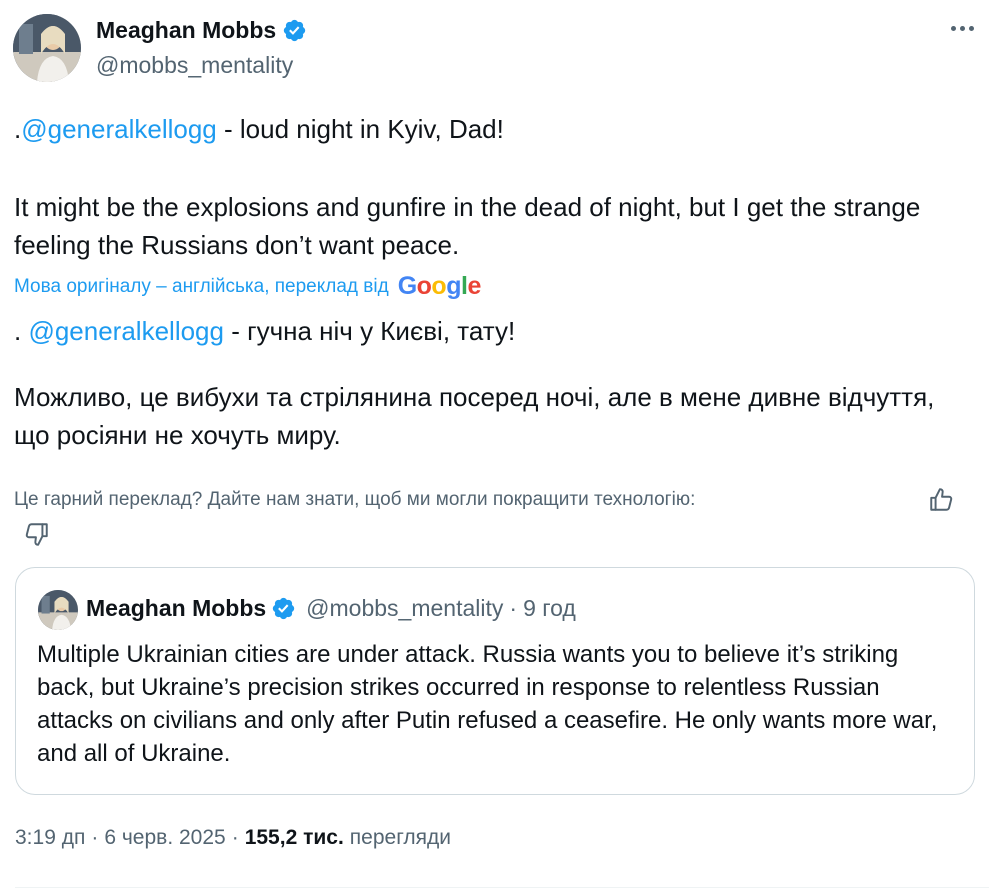 This screenshot has height=890, width=1004. Describe the element at coordinates (37, 534) in the screenshot. I see `thumbs-down-icon` at that location.